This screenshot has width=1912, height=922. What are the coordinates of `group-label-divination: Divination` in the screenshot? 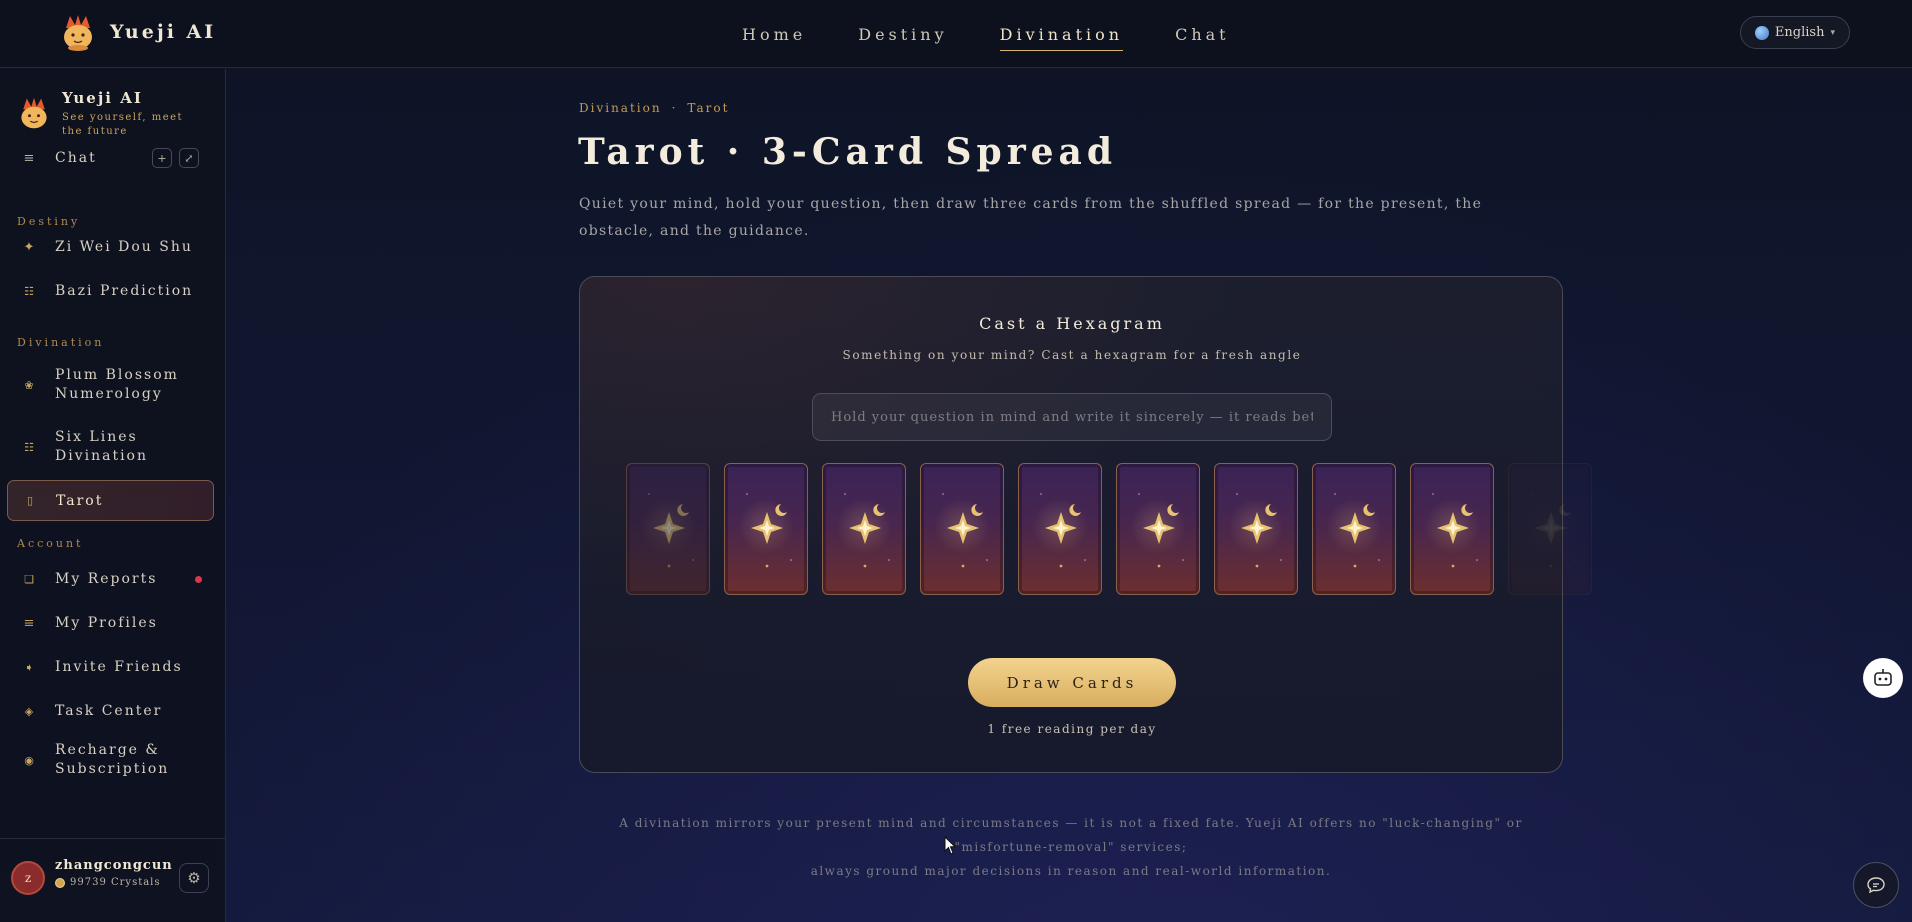 It's located at (61, 342).